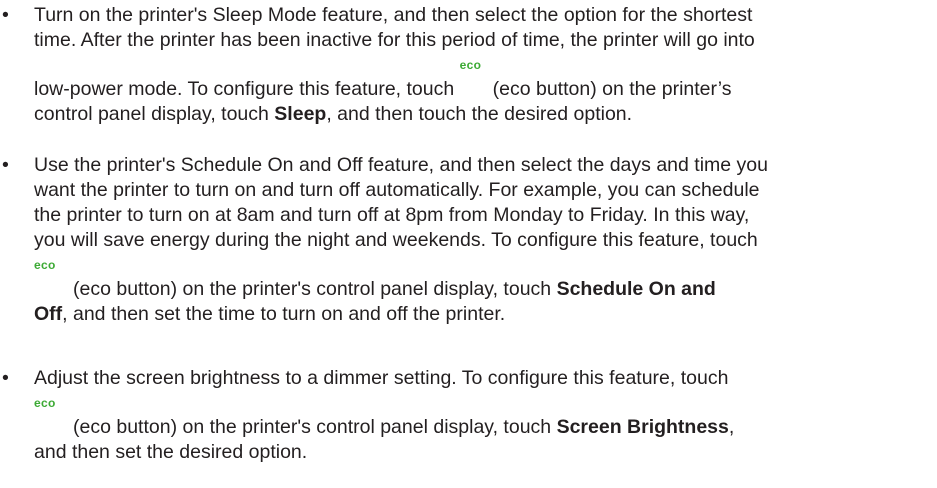  Describe the element at coordinates (171, 452) in the screenshot. I see `text-line: and then set the desired option.` at that location.